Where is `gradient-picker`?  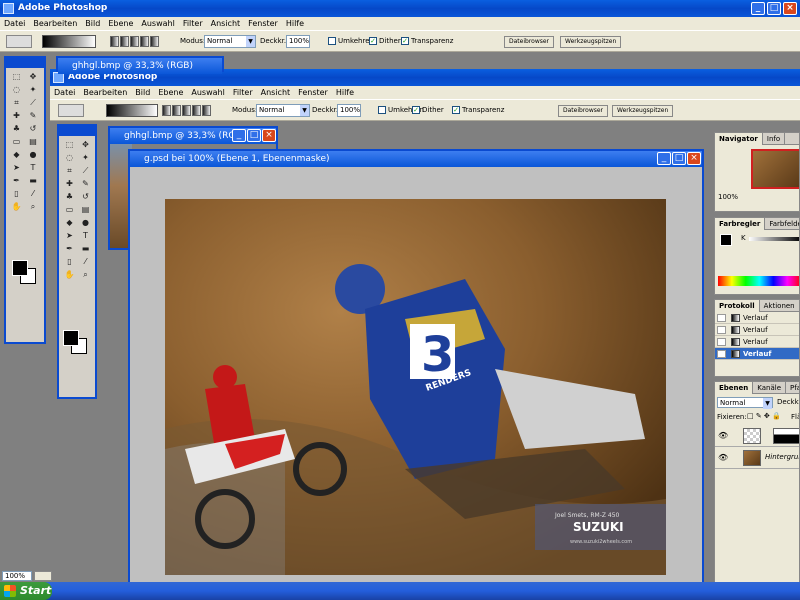 gradient-picker is located at coordinates (132, 110).